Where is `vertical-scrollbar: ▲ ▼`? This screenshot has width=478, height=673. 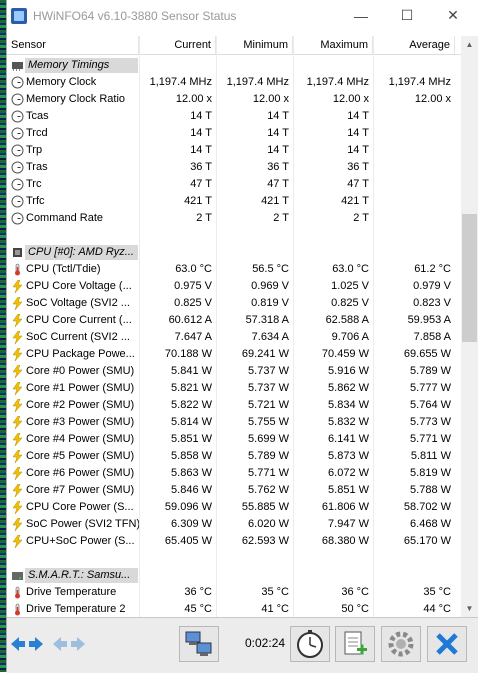
vertical-scrollbar: ▲ ▼ is located at coordinates (469, 326).